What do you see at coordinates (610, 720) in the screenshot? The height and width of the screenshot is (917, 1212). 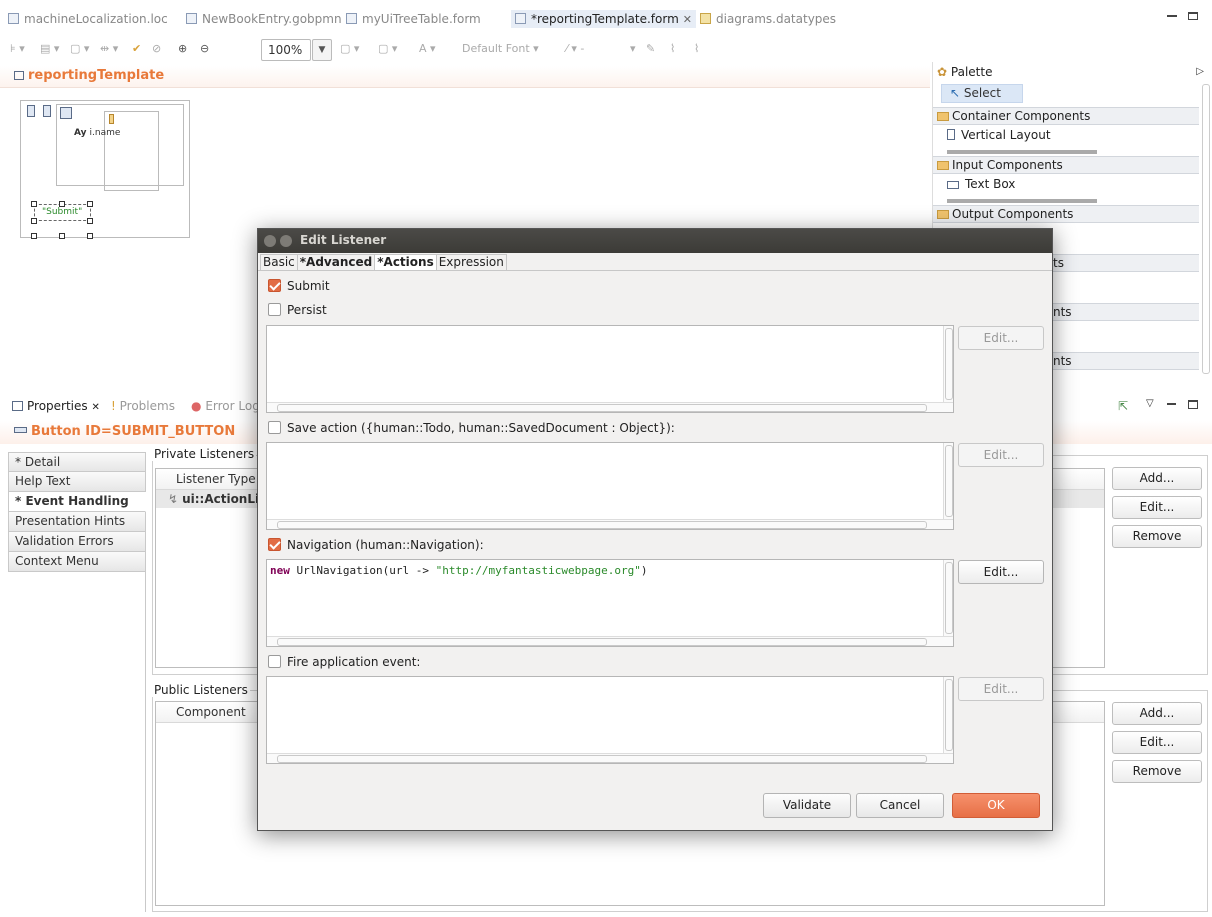 I see `fire-event-expression-editor` at bounding box center [610, 720].